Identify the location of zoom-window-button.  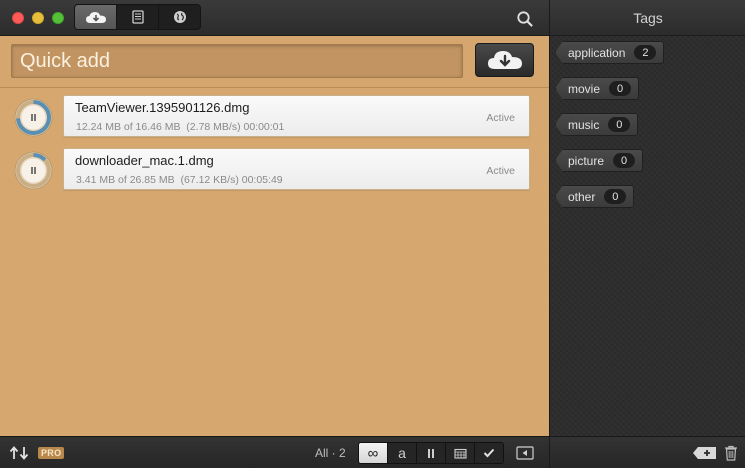
(58, 18).